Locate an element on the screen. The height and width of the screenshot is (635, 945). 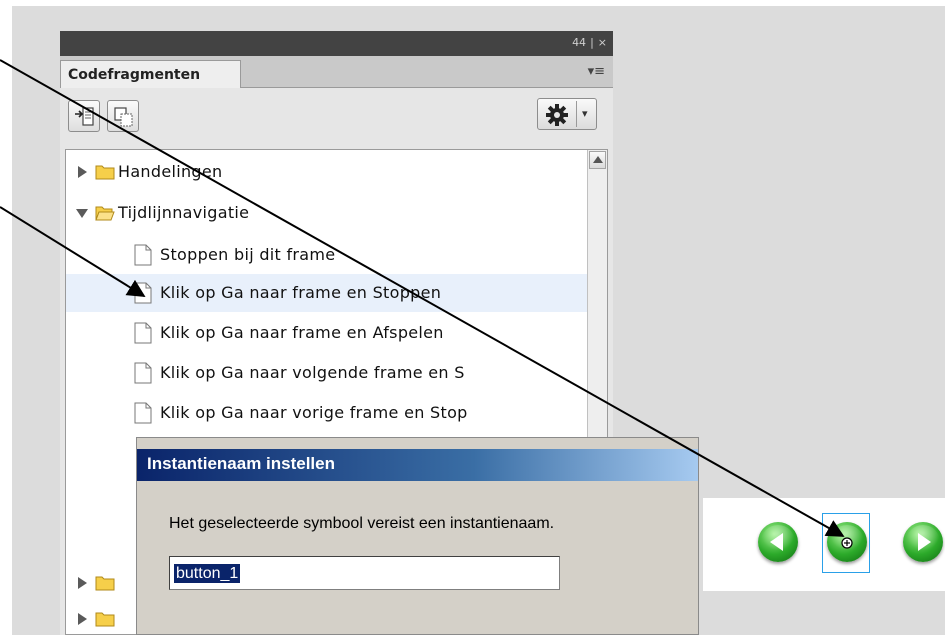
tree-item-snippet: Klik op Ga naar vorige frame en Stop is located at coordinates (327, 413).